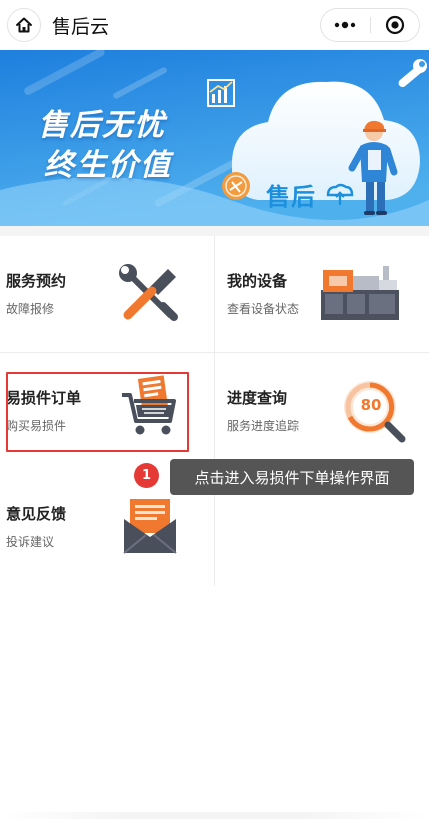 The height and width of the screenshot is (819, 429). I want to click on tools-wrench-screwdriver-icon, so click(148, 292).